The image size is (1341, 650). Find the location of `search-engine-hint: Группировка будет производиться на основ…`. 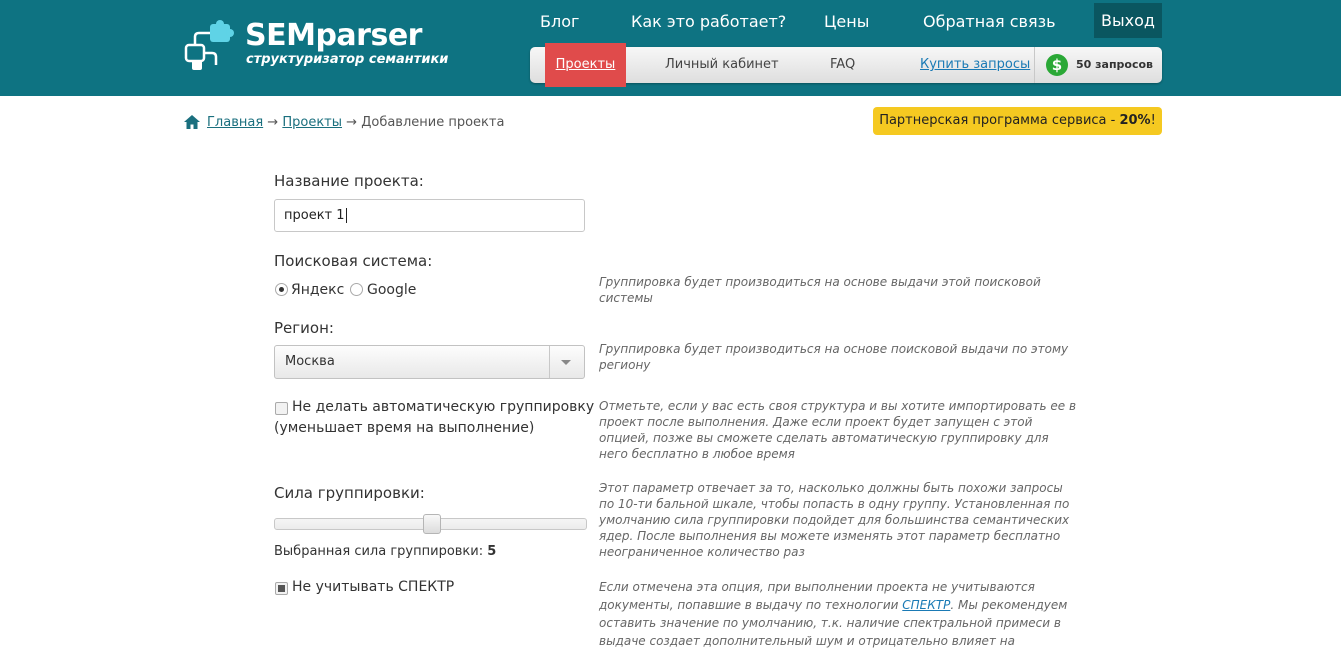

search-engine-hint: Группировка будет производиться на основ… is located at coordinates (820, 290).